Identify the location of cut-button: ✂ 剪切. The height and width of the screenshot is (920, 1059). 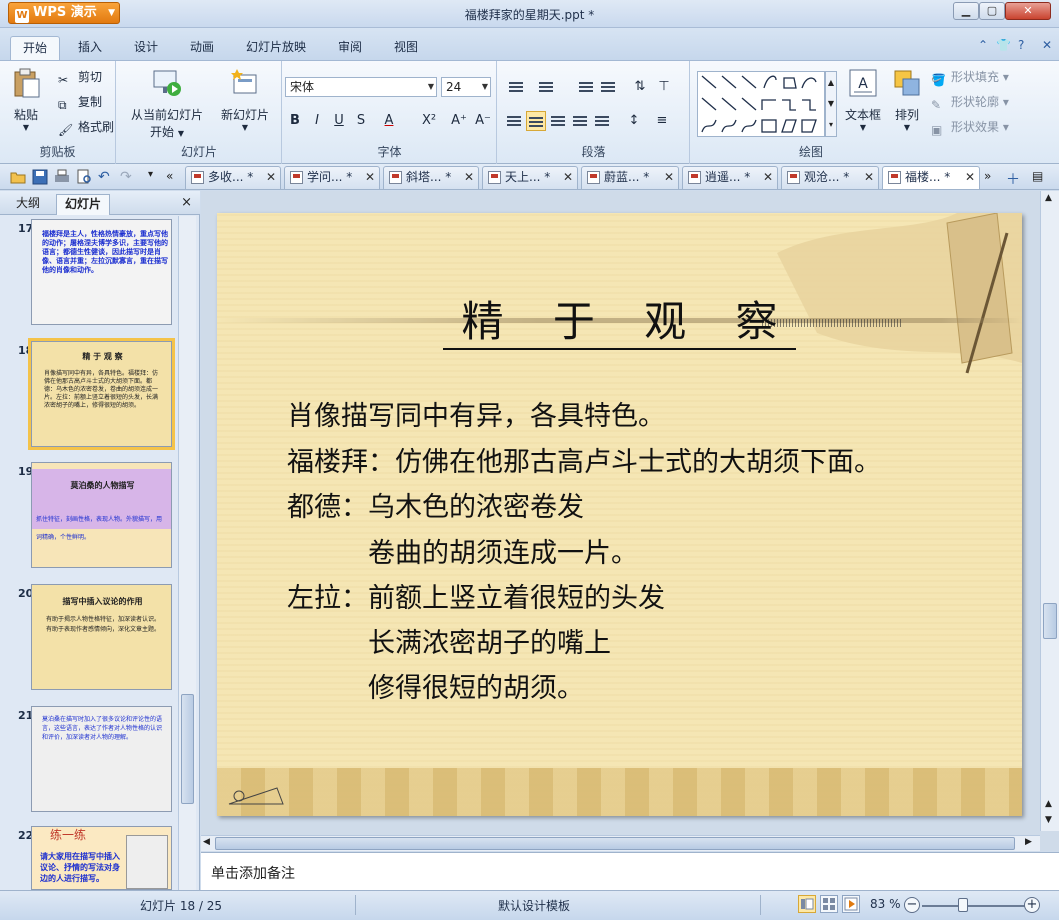
(80, 77).